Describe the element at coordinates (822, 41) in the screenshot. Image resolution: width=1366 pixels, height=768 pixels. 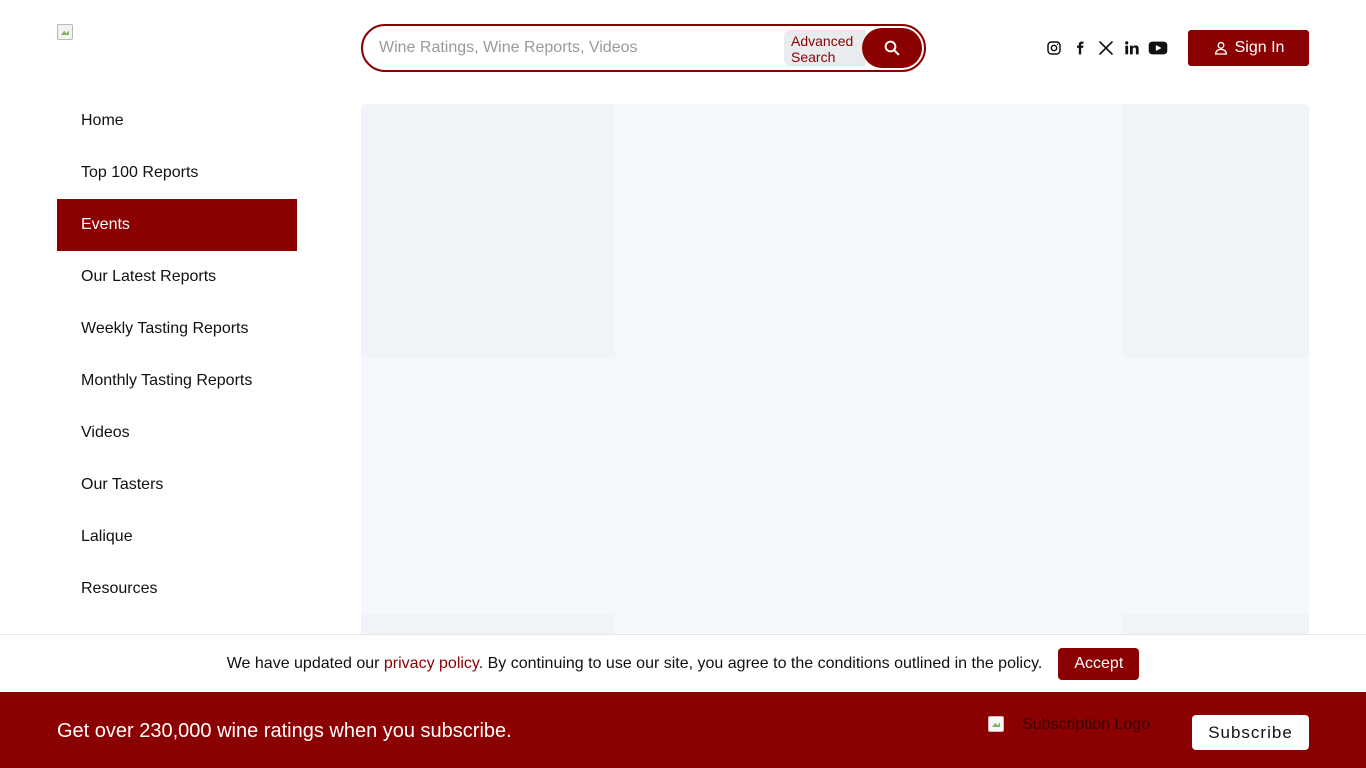
I see `advanced-search-label-1: Advanced` at that location.